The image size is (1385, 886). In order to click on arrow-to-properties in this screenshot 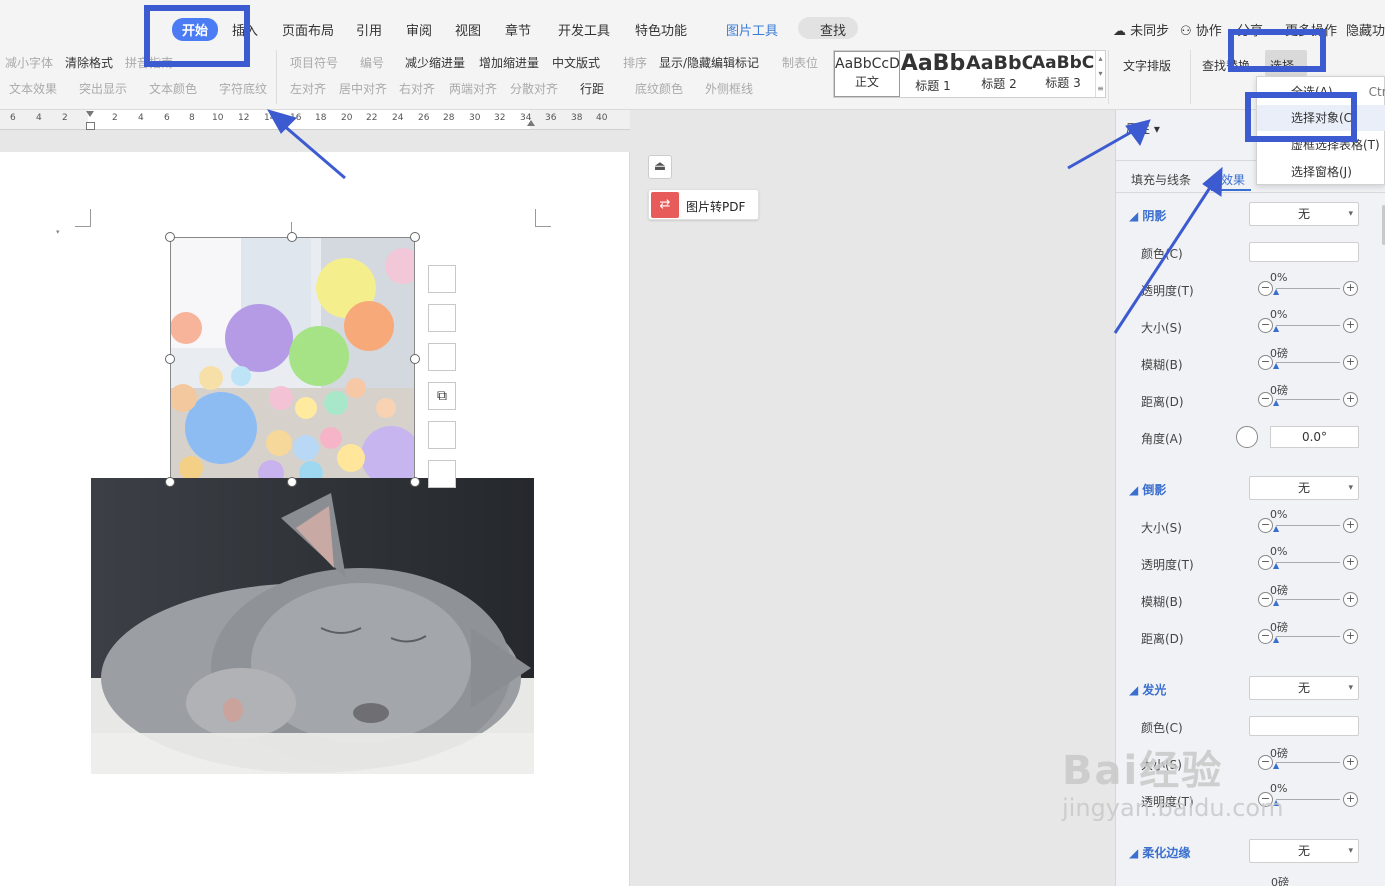, I will do `click(1101, 149)`.